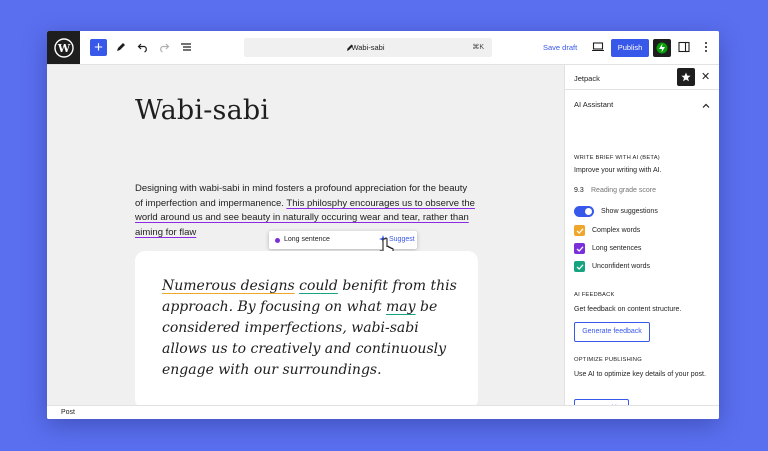 Image resolution: width=768 pixels, height=451 pixels. I want to click on star-icon, so click(686, 77).